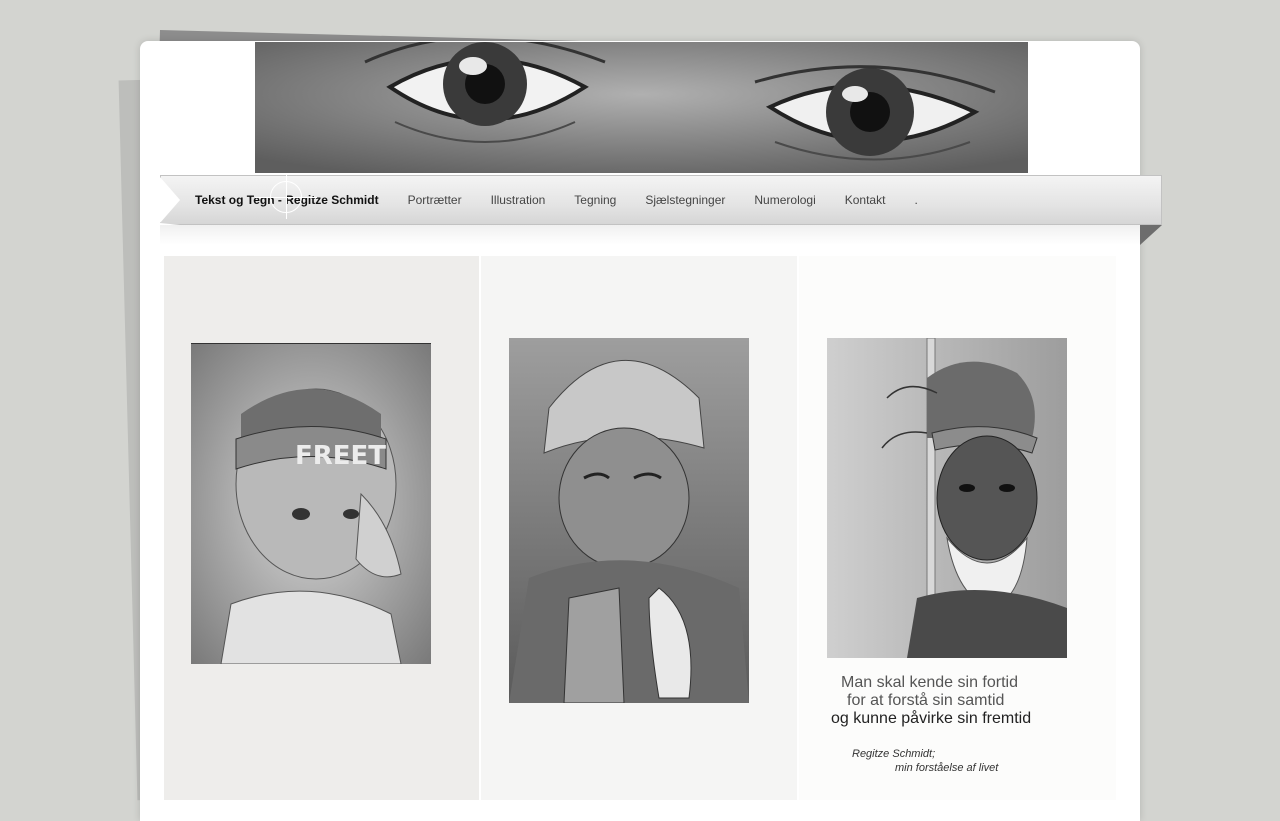 The width and height of the screenshot is (1280, 821). What do you see at coordinates (931, 718) in the screenshot?
I see `quote-line-3: og kunne påvirke sin fremtid` at bounding box center [931, 718].